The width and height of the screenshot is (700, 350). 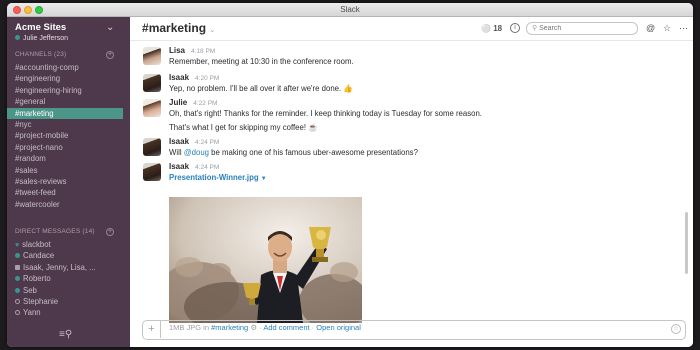 What do you see at coordinates (411, 29) in the screenshot?
I see `channel-header: #marketing ⌄ ⚪ 18 i ⚲ @ ☆ ⋯` at bounding box center [411, 29].